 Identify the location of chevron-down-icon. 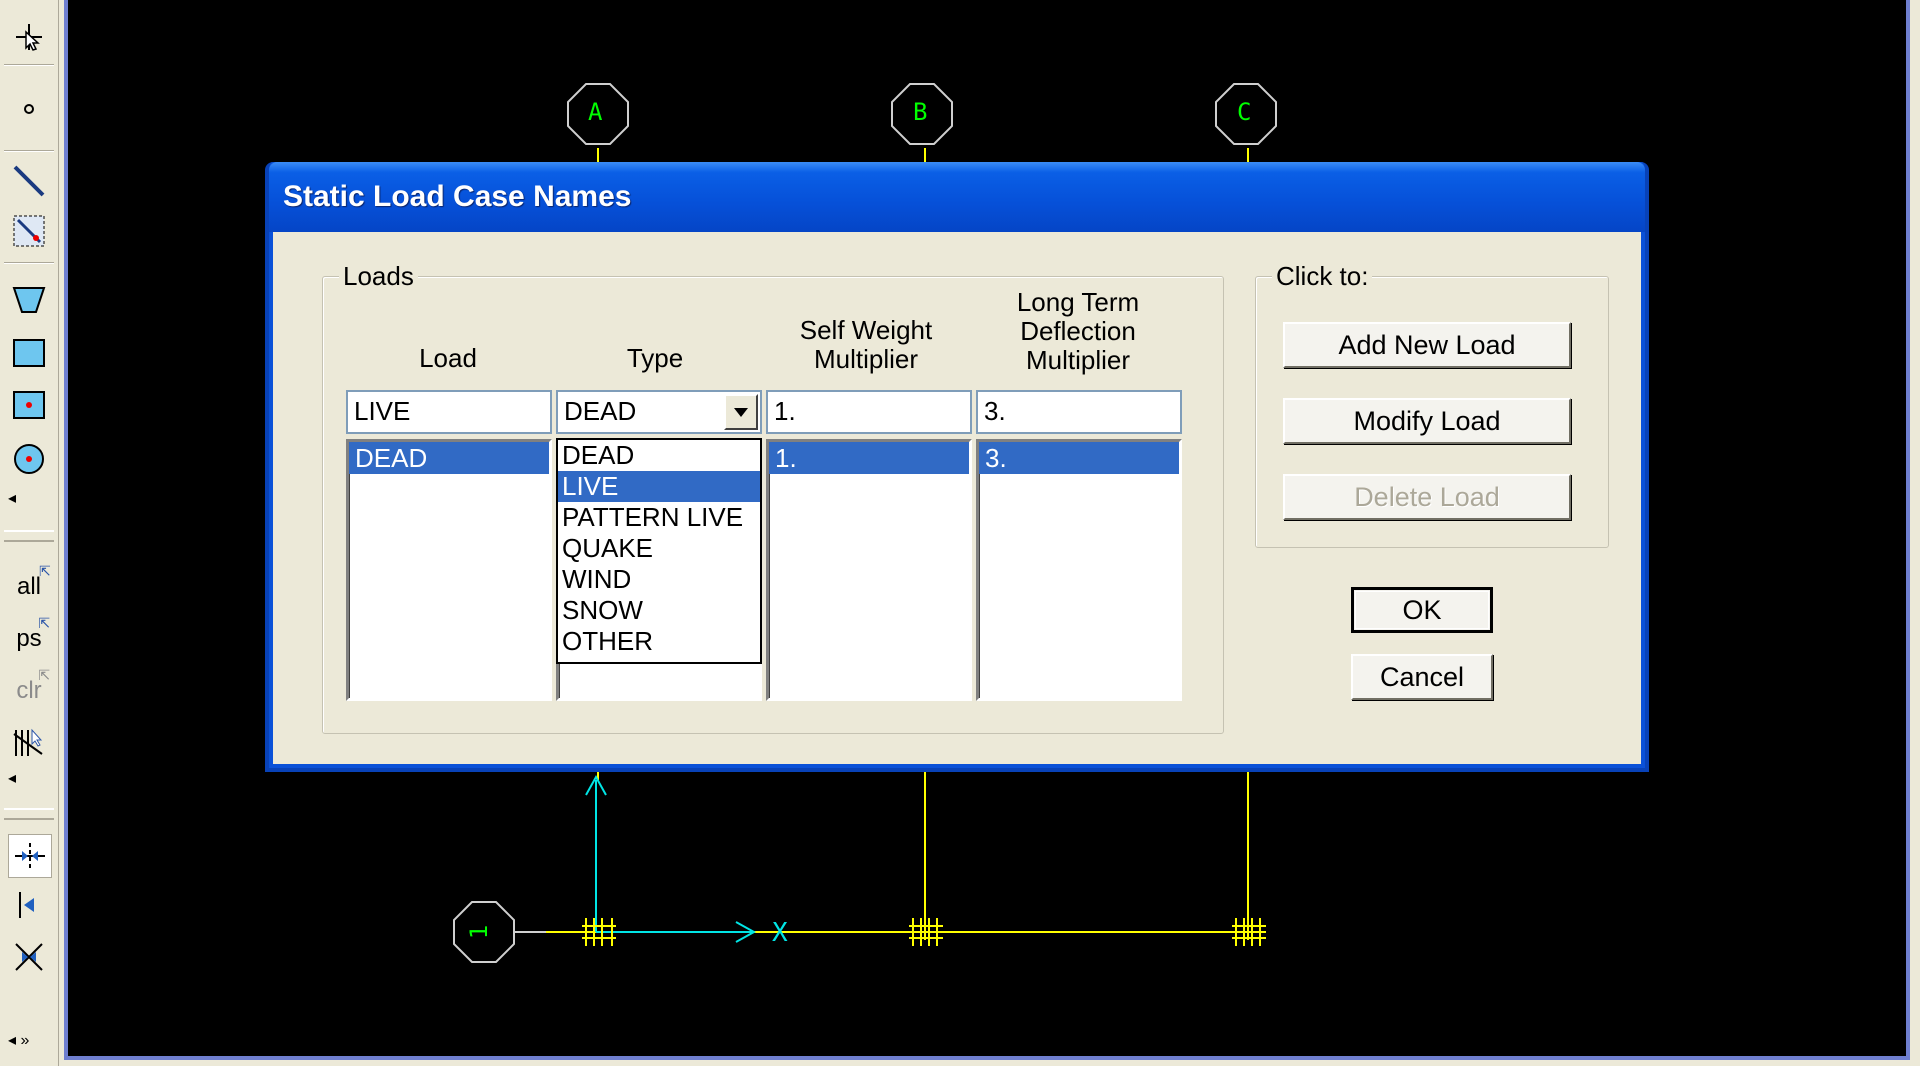
(741, 412).